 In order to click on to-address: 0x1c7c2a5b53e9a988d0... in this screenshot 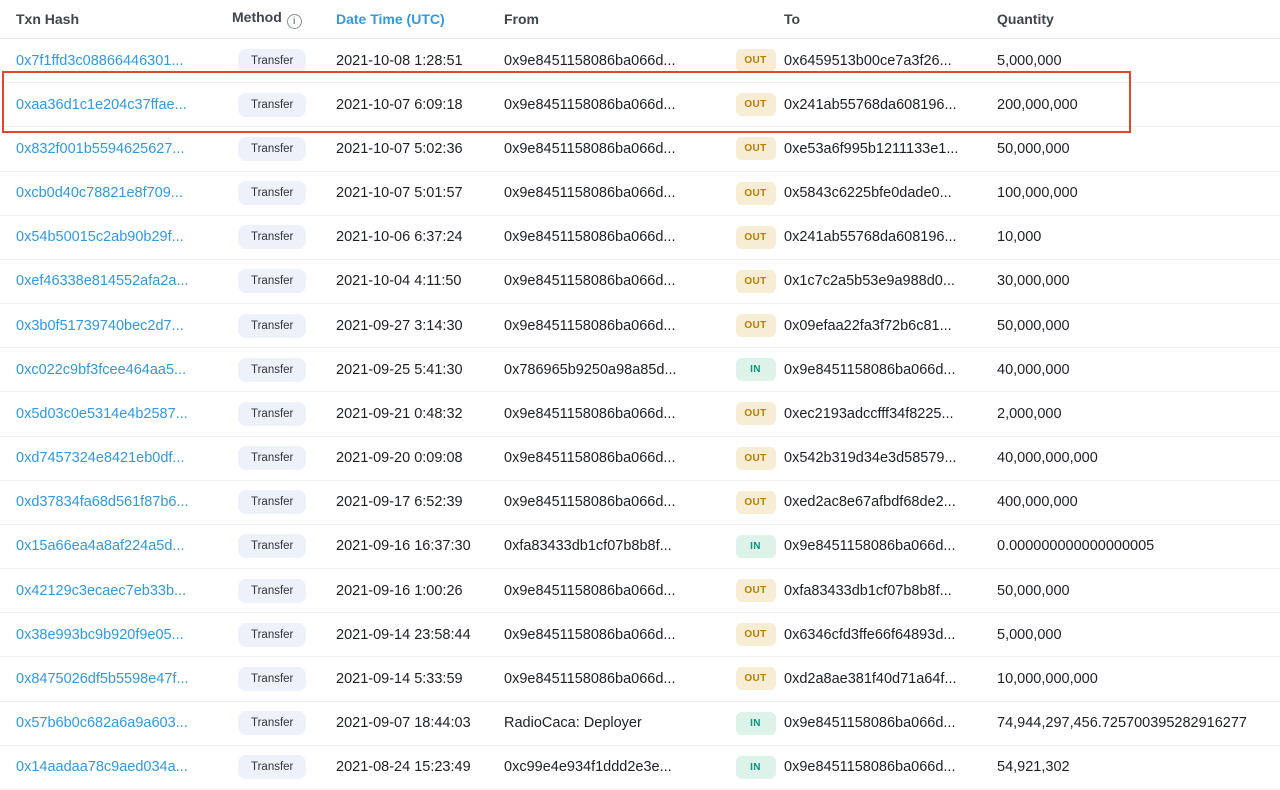, I will do `click(869, 281)`.